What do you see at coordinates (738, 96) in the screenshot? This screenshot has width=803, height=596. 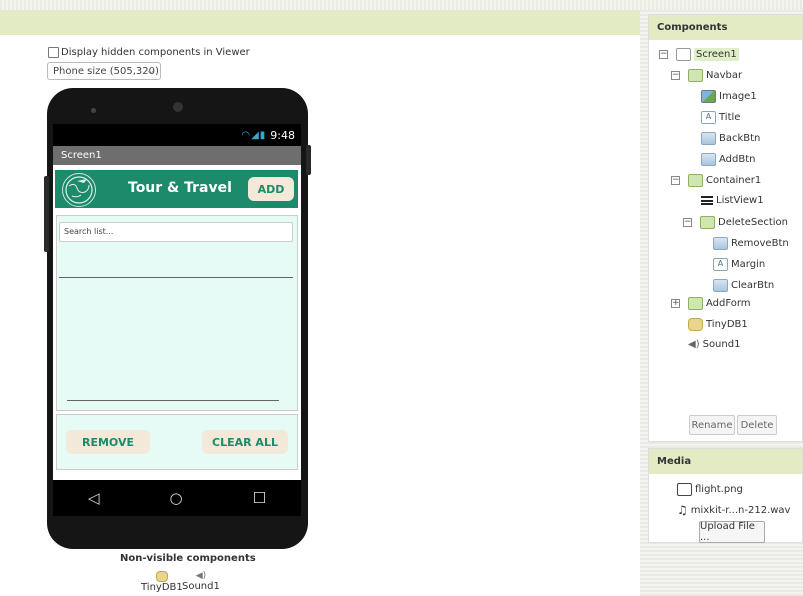 I see `tree-label: Image1` at bounding box center [738, 96].